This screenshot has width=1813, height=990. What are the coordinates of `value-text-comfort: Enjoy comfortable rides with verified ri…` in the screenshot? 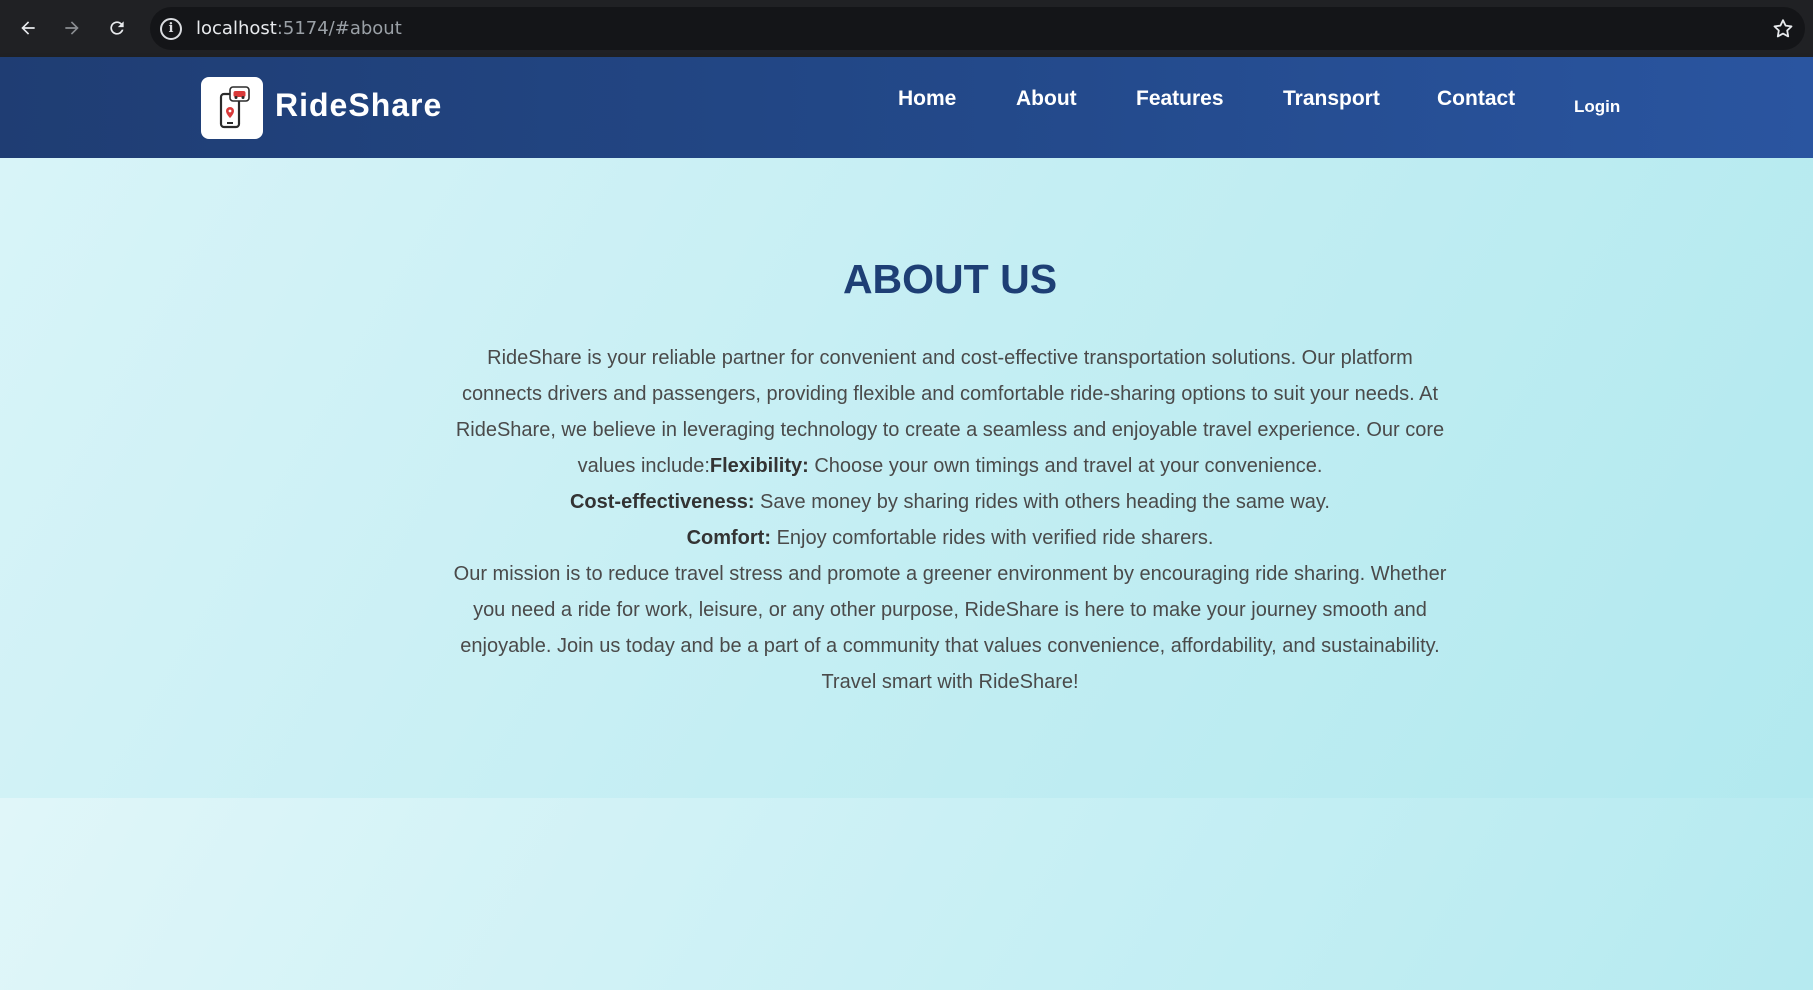 It's located at (992, 538).